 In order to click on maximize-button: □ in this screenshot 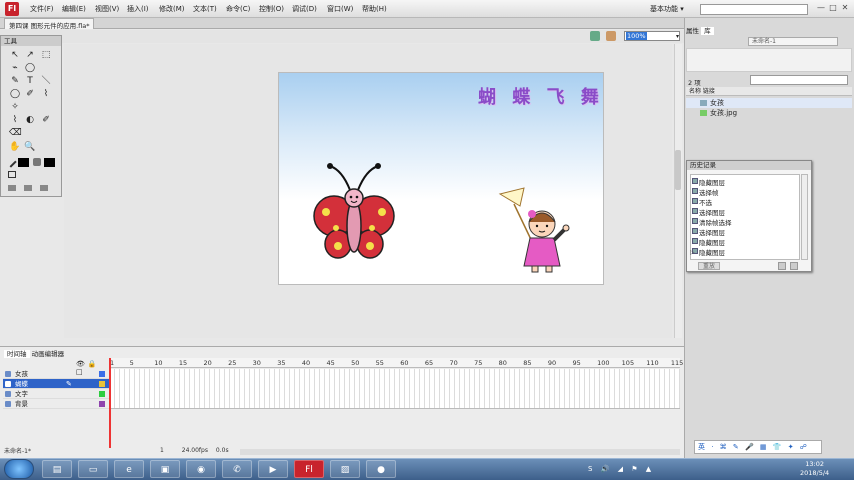, I will do `click(833, 8)`.